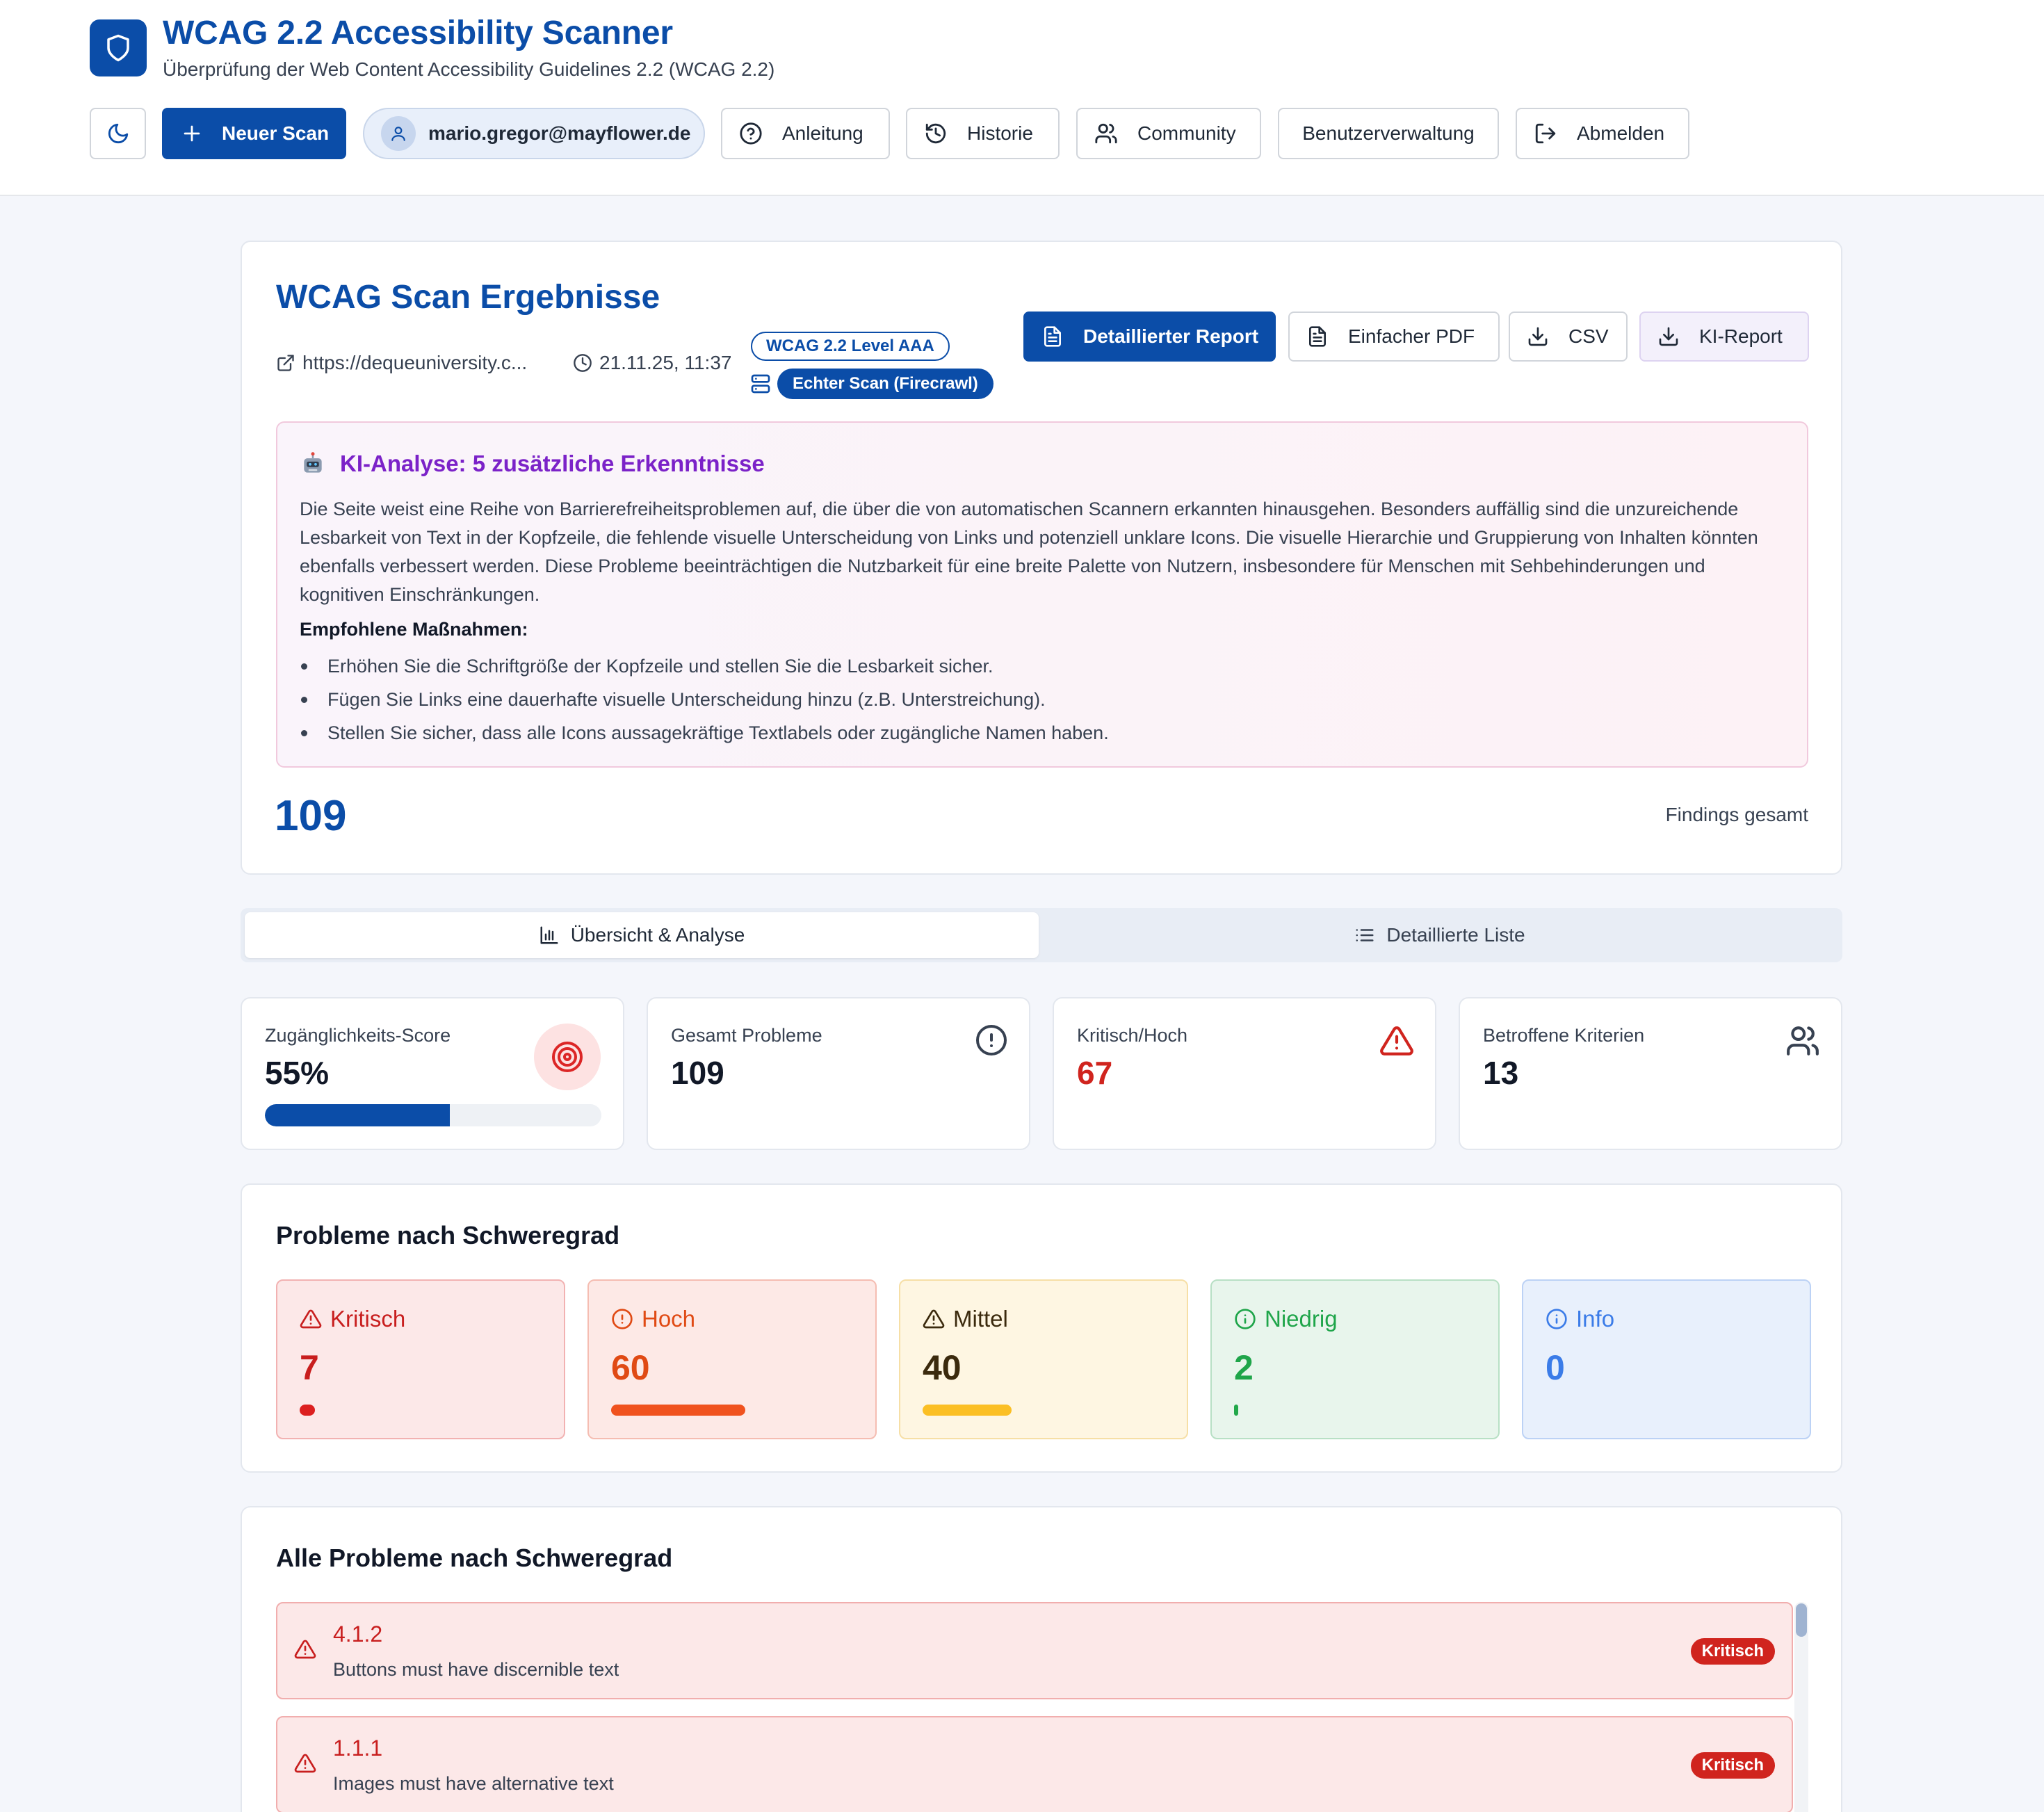 Image resolution: width=2044 pixels, height=1812 pixels. I want to click on csv-label: CSV, so click(1588, 336).